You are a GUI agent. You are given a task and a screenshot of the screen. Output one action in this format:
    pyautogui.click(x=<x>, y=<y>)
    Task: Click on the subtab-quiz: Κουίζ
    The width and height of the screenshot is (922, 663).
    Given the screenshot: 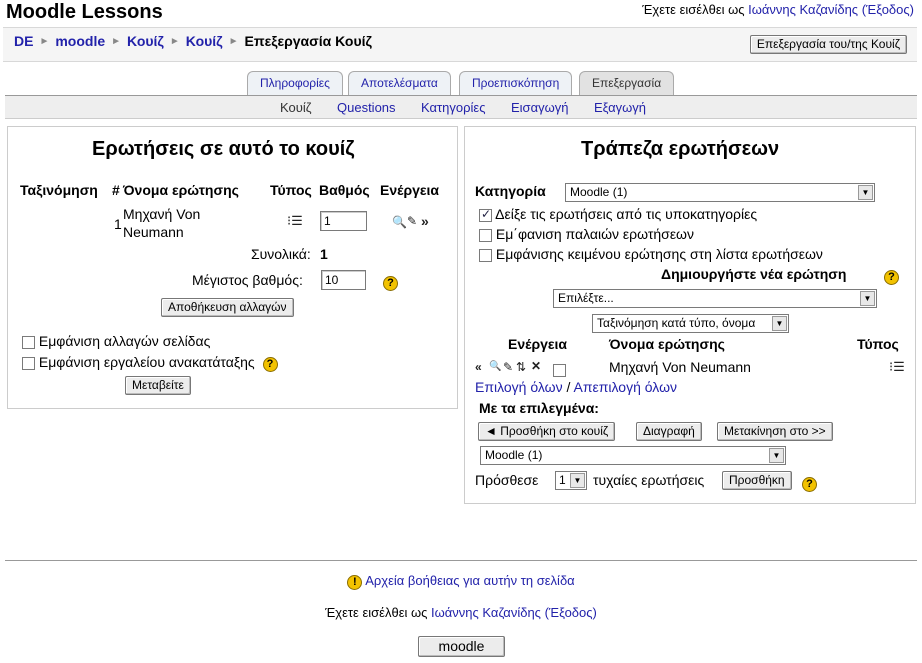 What is the action you would take?
    pyautogui.click(x=295, y=107)
    